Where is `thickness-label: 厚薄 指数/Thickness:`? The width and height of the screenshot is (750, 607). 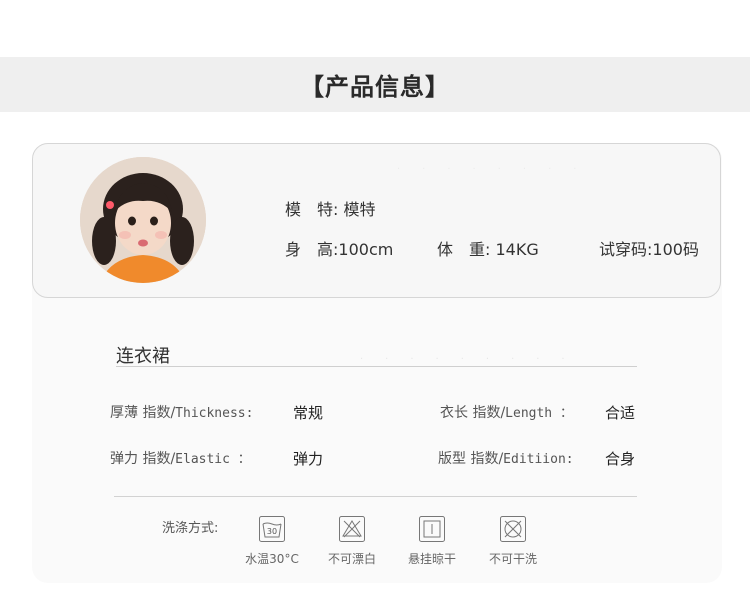
thickness-label: 厚薄 指数/Thickness: is located at coordinates (181, 412).